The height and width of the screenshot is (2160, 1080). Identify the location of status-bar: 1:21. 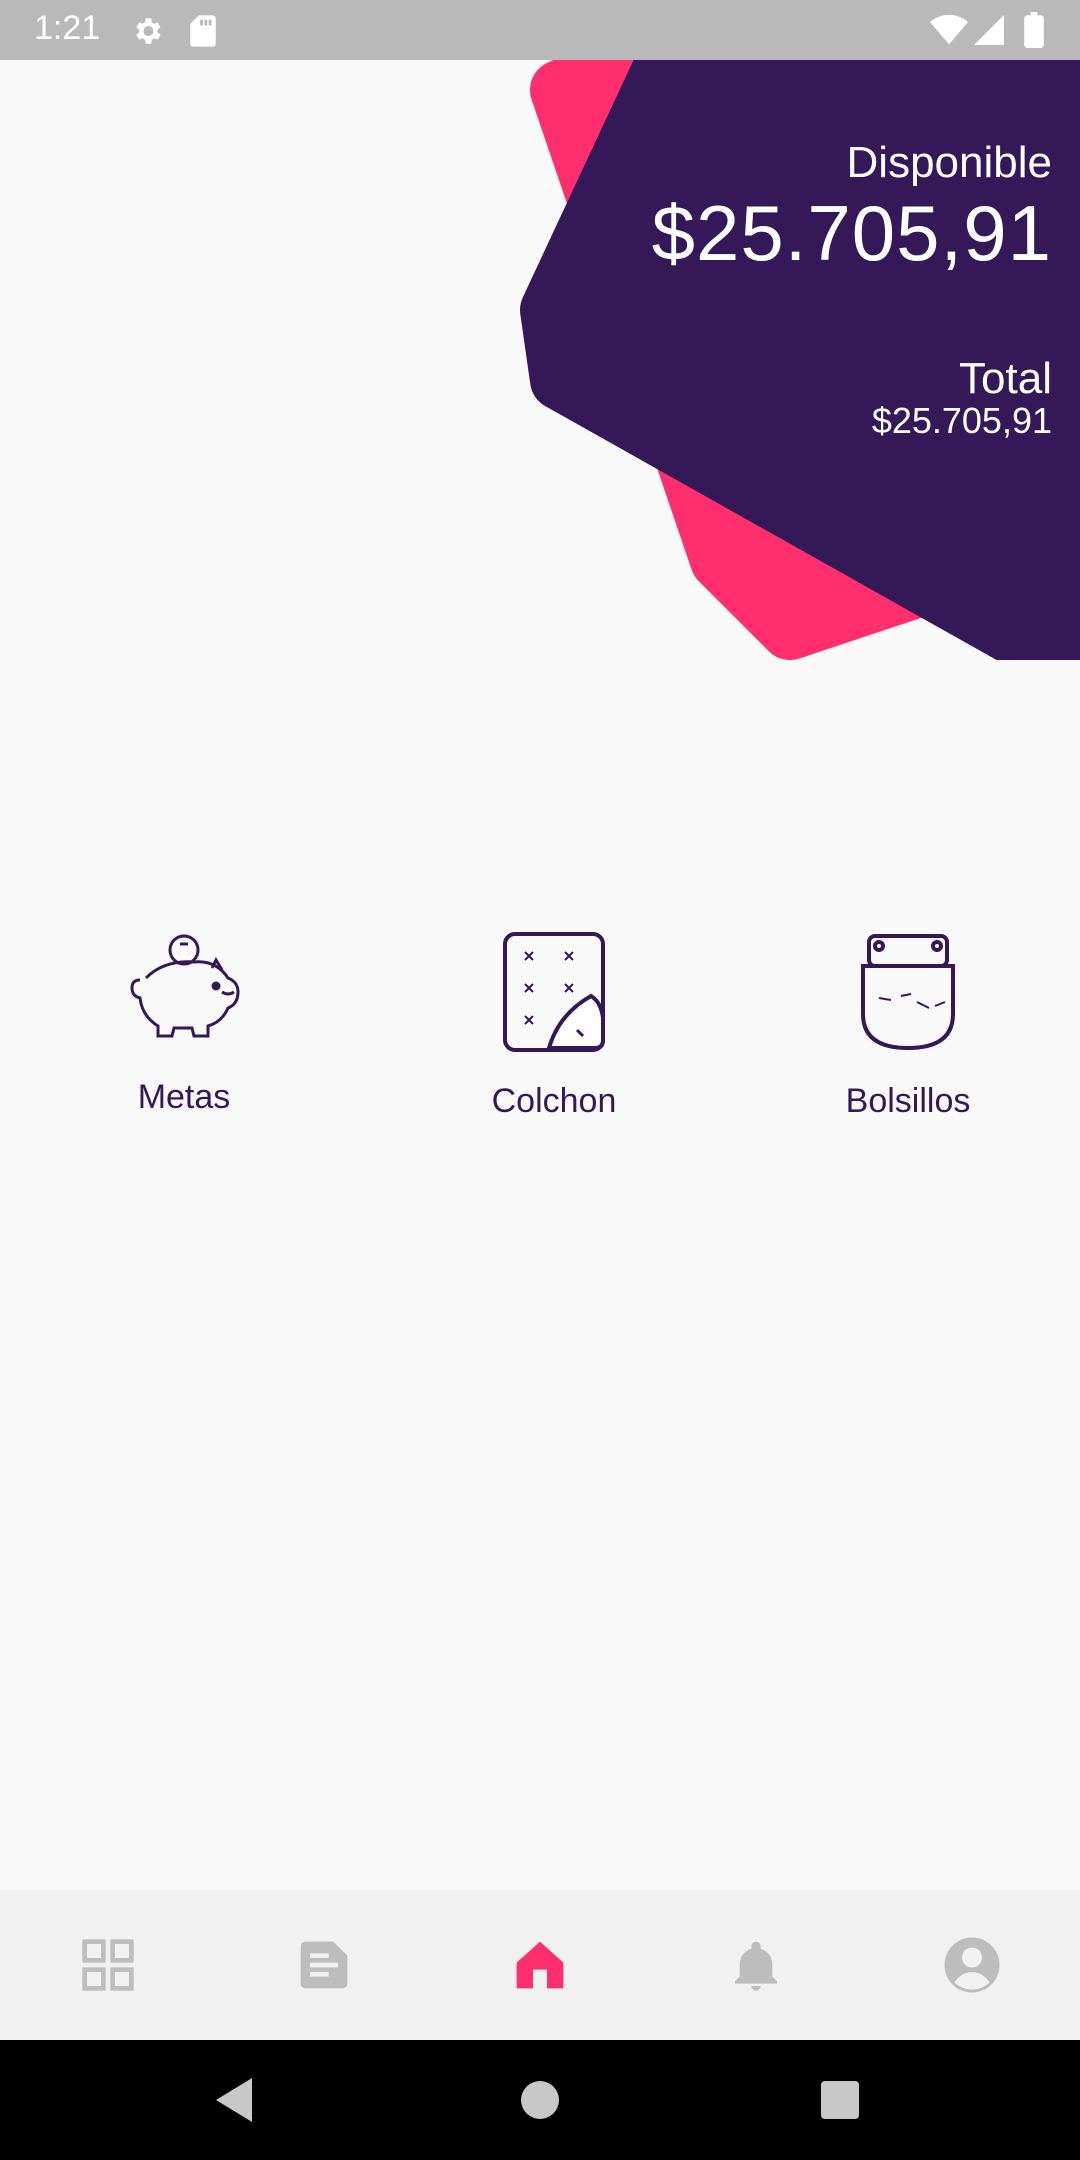
(540, 30).